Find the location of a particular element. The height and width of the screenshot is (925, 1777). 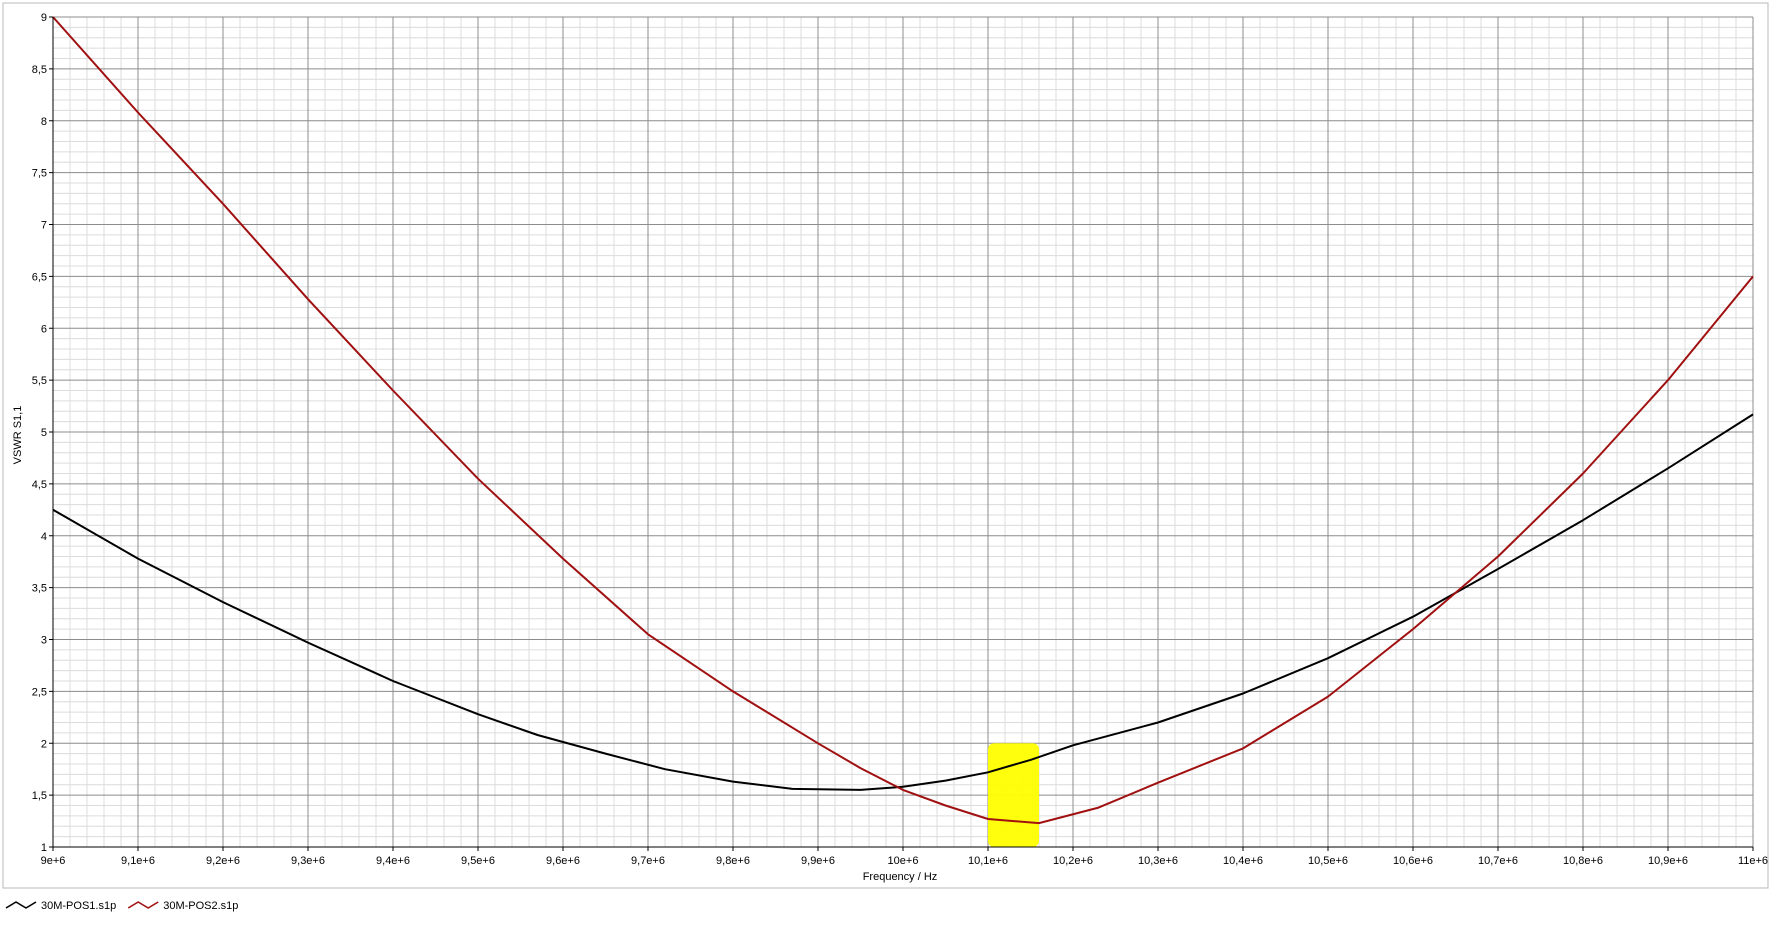

y-tick-label: 2 is located at coordinates (44, 744).